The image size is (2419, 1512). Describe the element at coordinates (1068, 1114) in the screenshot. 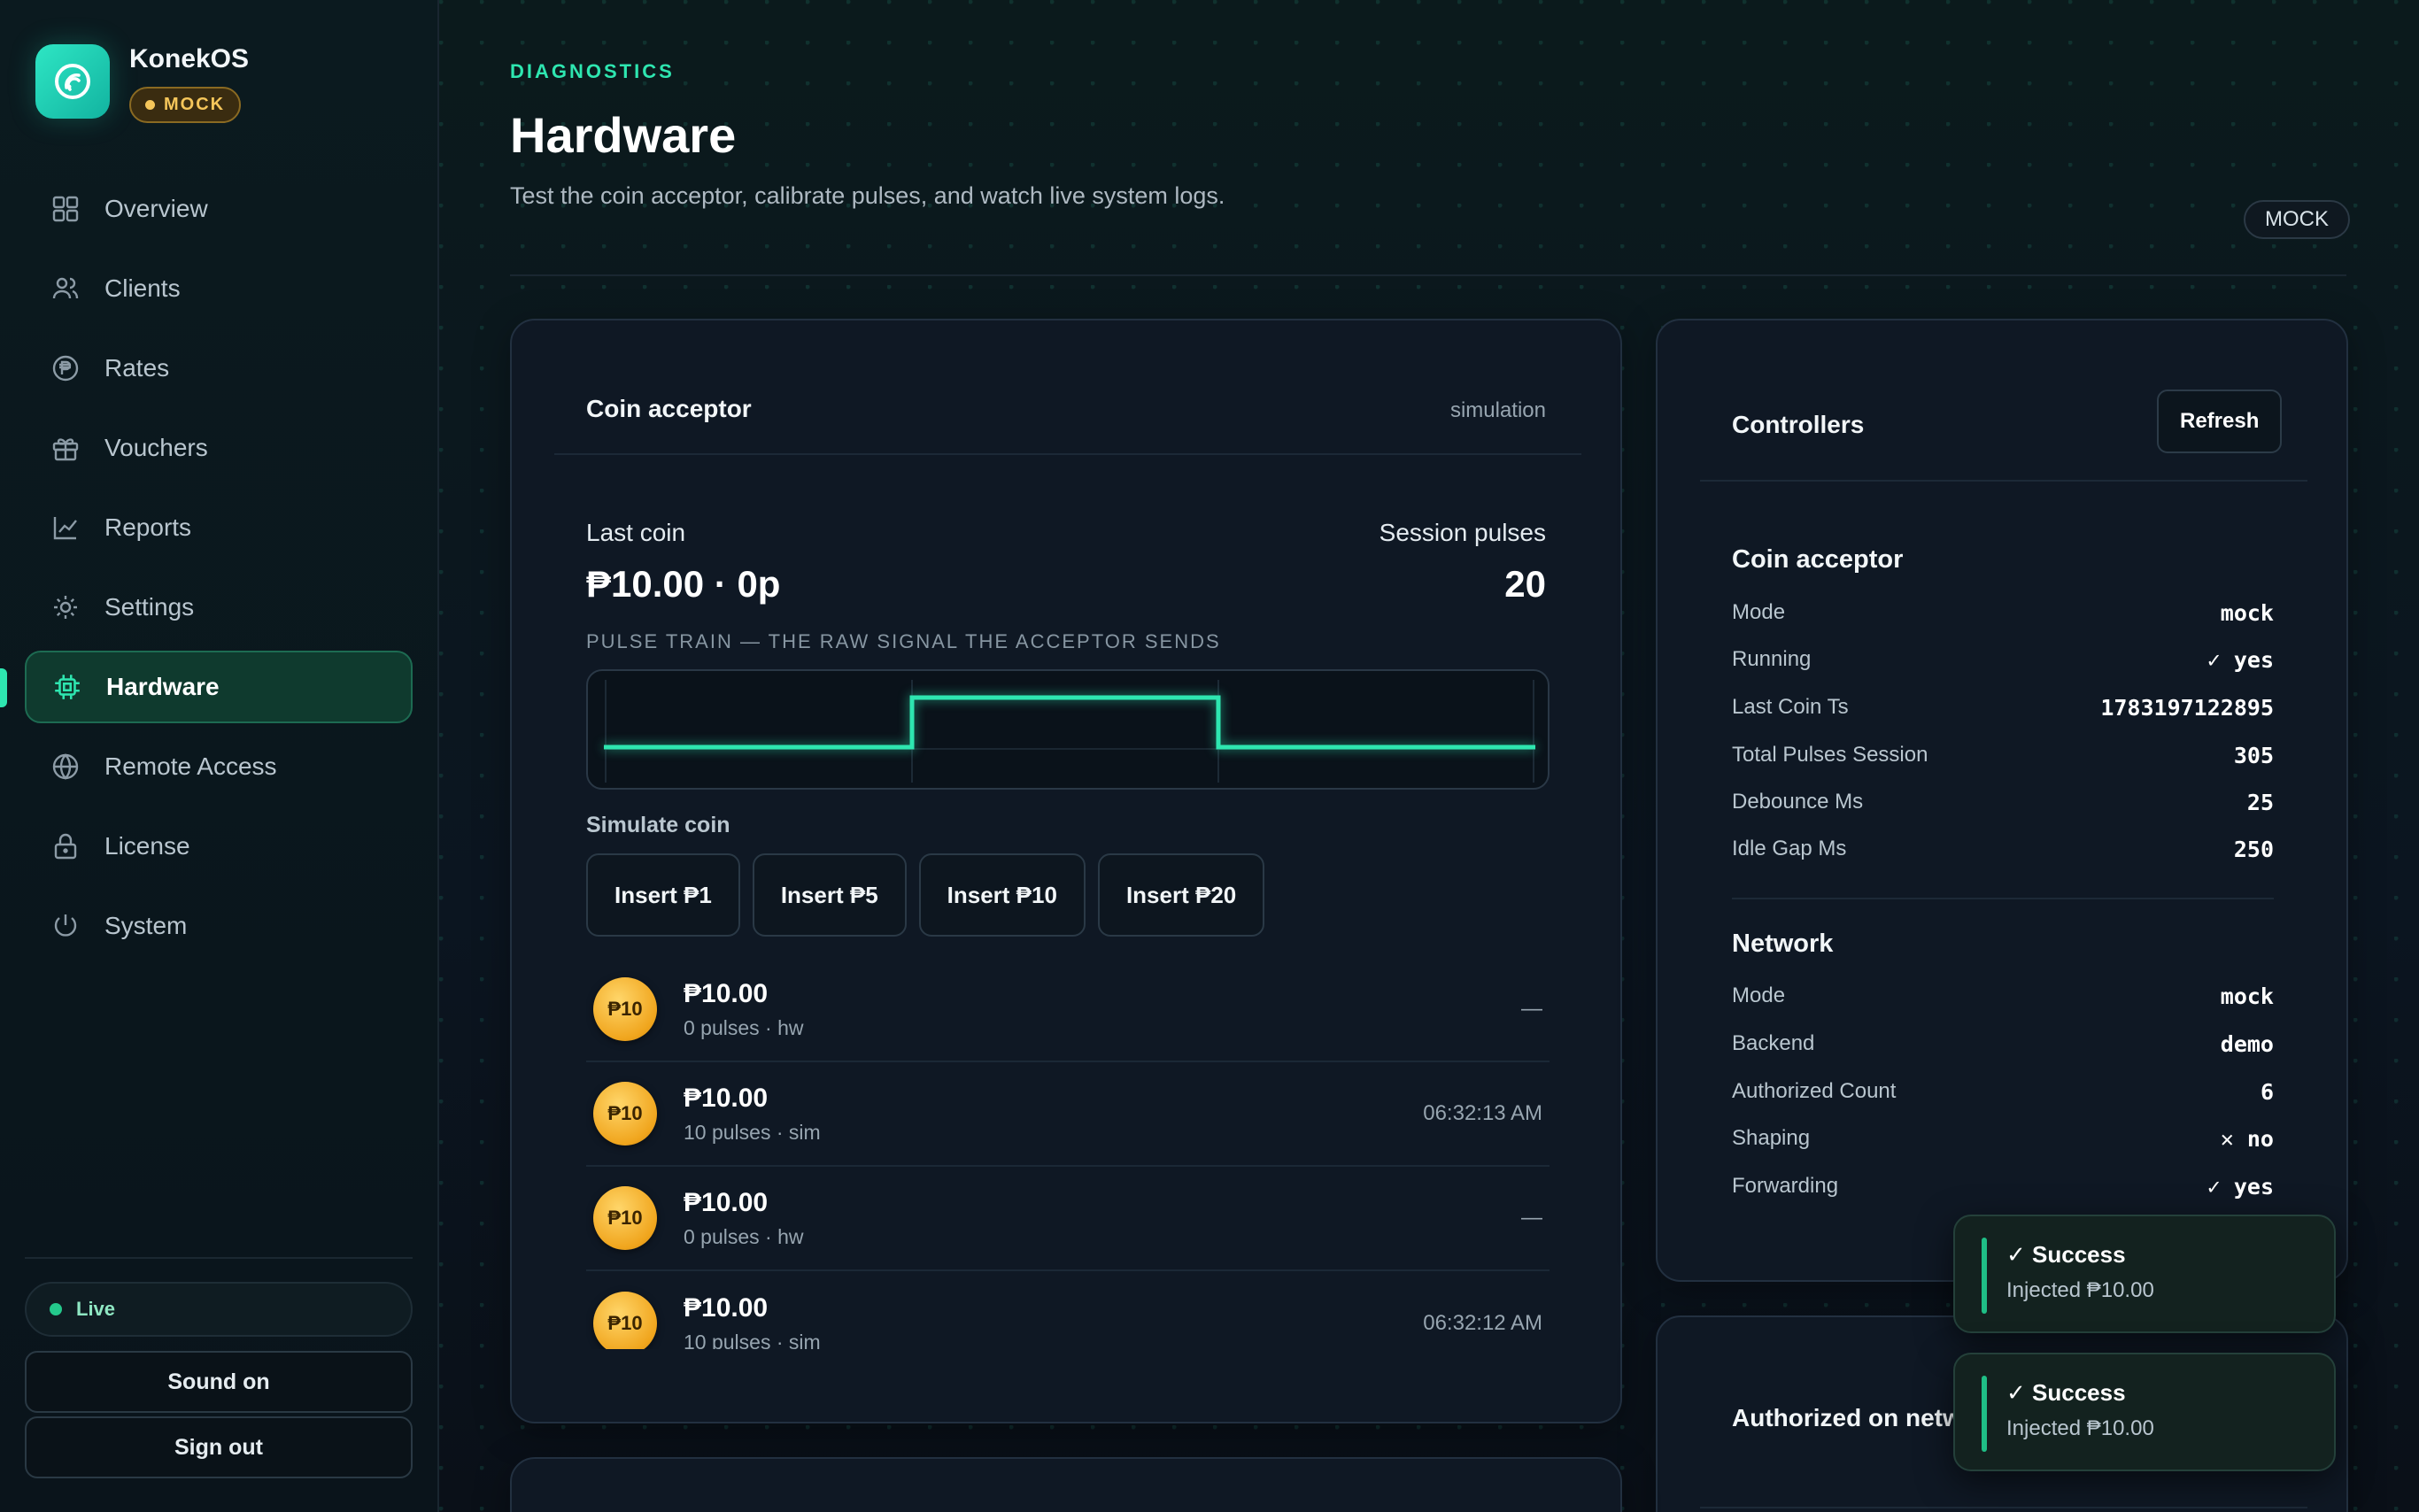

I see `list-item: ₱10 ₱10.00 10 pulses · sim 06:32:13 AM` at that location.